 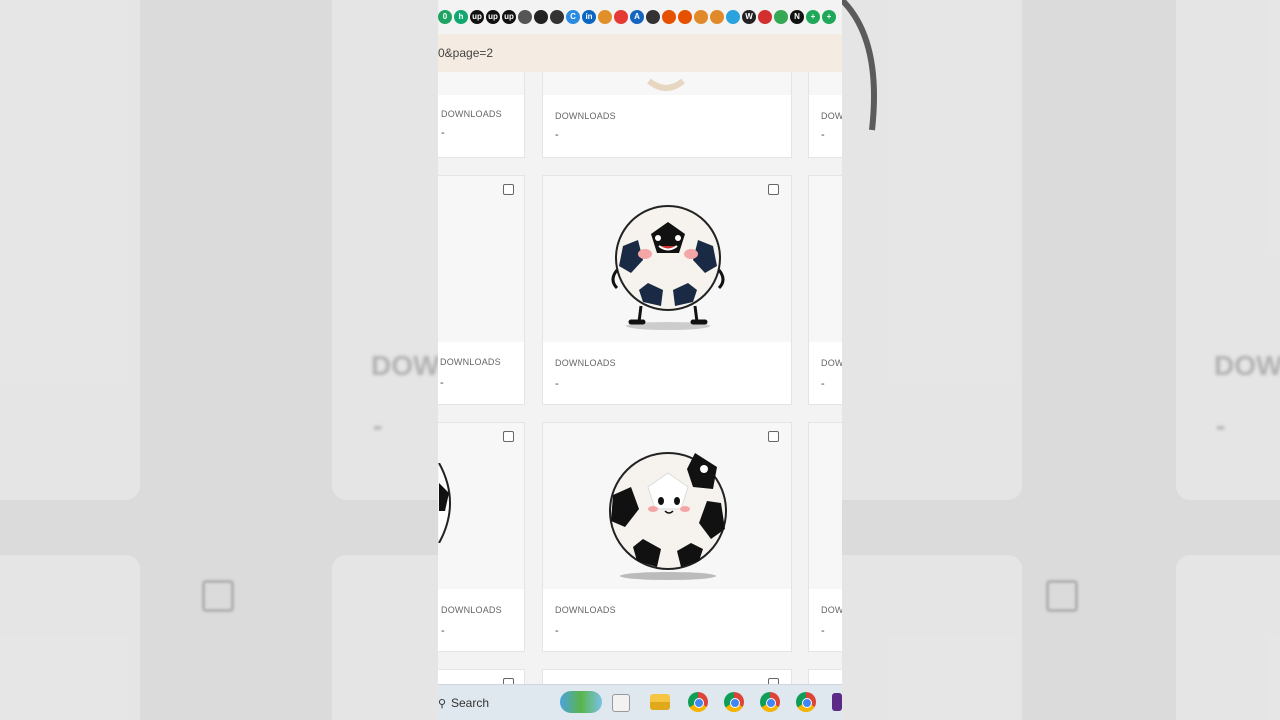 I want to click on telegram-icon, so click(x=733, y=17).